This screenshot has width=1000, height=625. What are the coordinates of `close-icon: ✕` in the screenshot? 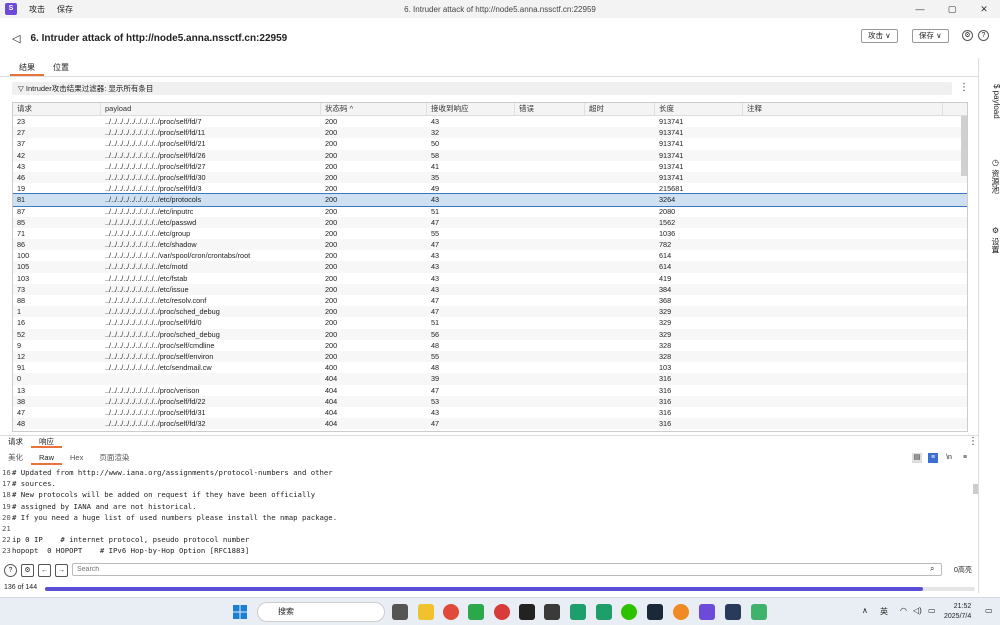 It's located at (984, 9).